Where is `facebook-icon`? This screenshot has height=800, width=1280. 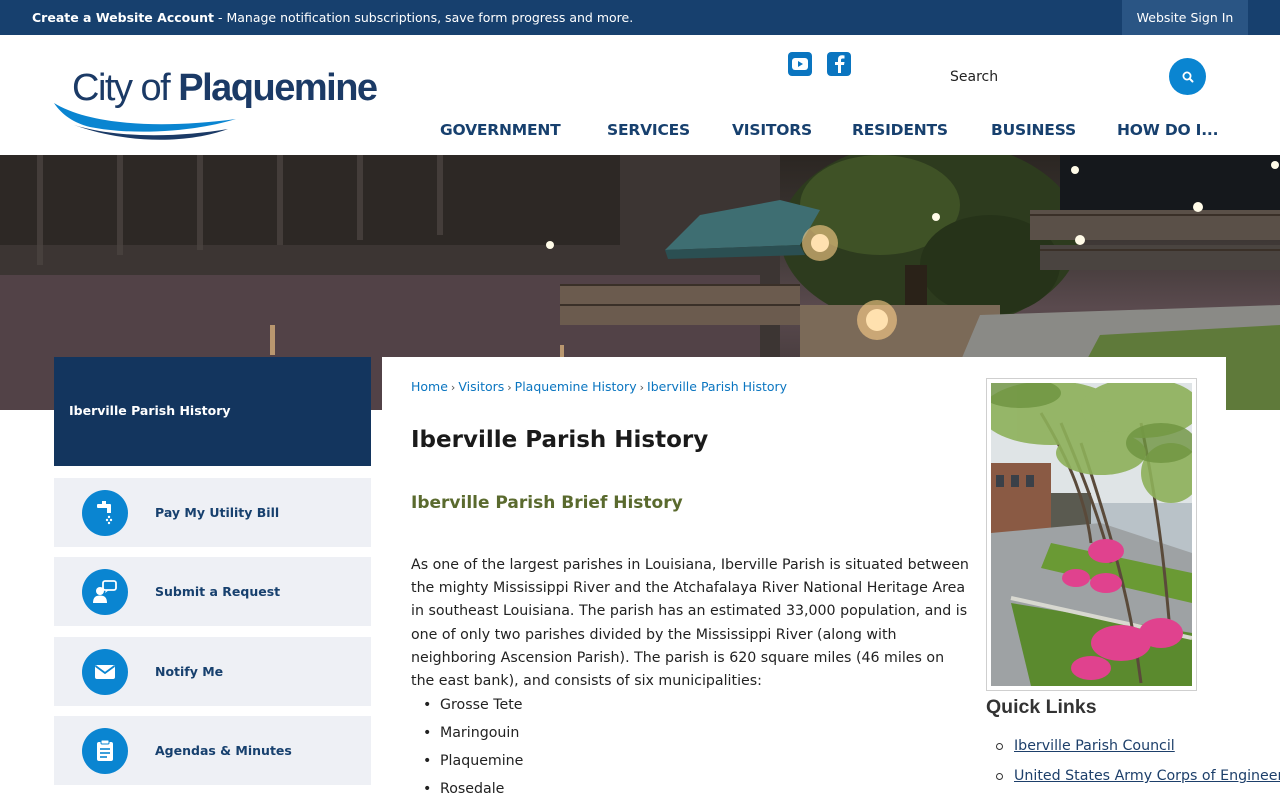
facebook-icon is located at coordinates (839, 64).